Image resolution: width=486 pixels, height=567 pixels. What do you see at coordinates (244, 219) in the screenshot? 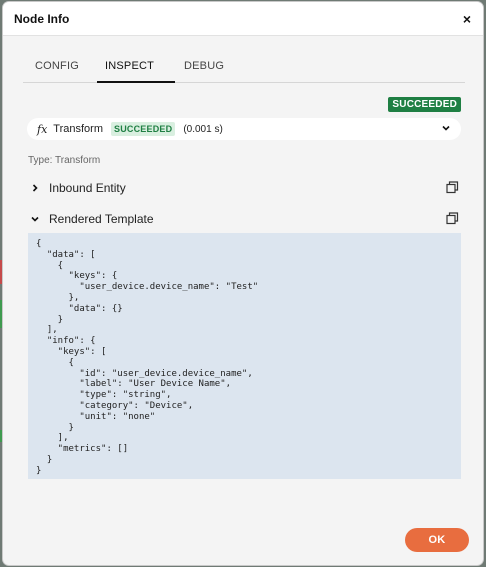
I see `section-rendered-template: Rendered Template` at bounding box center [244, 219].